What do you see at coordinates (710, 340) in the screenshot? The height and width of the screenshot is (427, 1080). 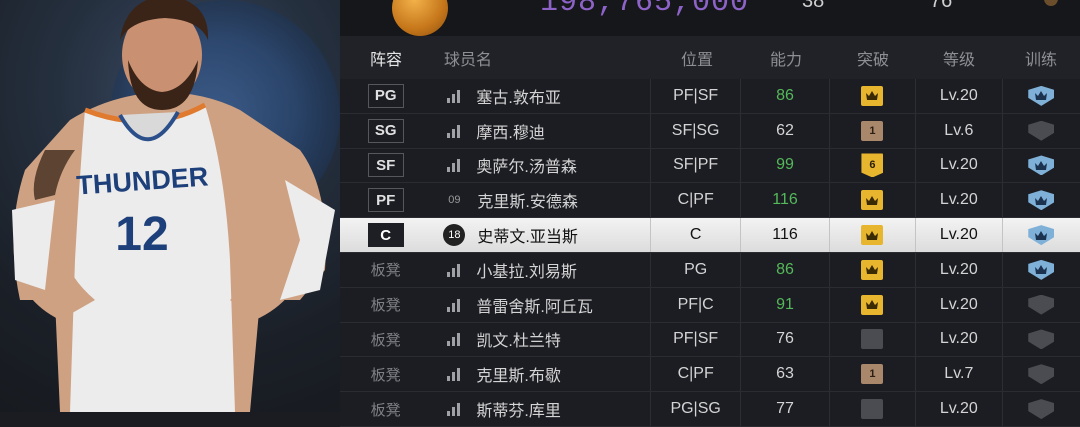 I see `table-row: 板凳 凯文.杜兰特 PF|SF 76 Lv.20` at bounding box center [710, 340].